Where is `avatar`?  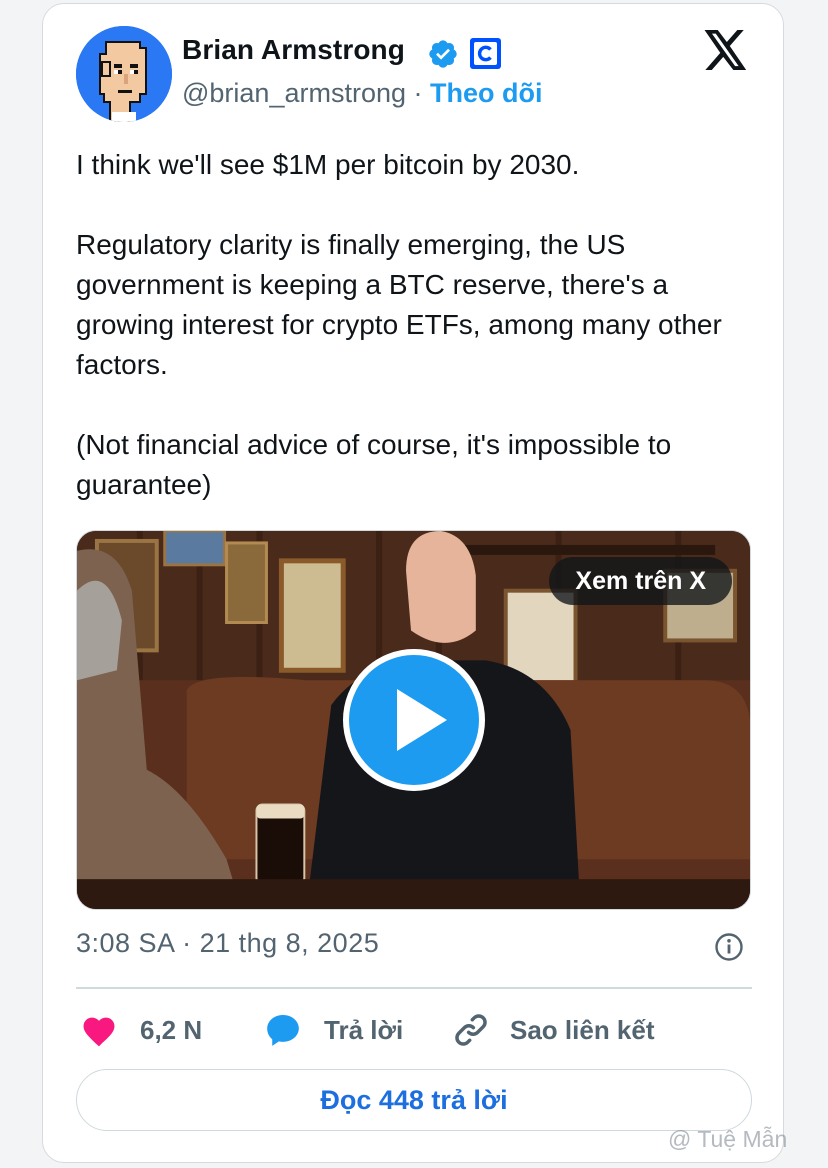
avatar is located at coordinates (124, 74).